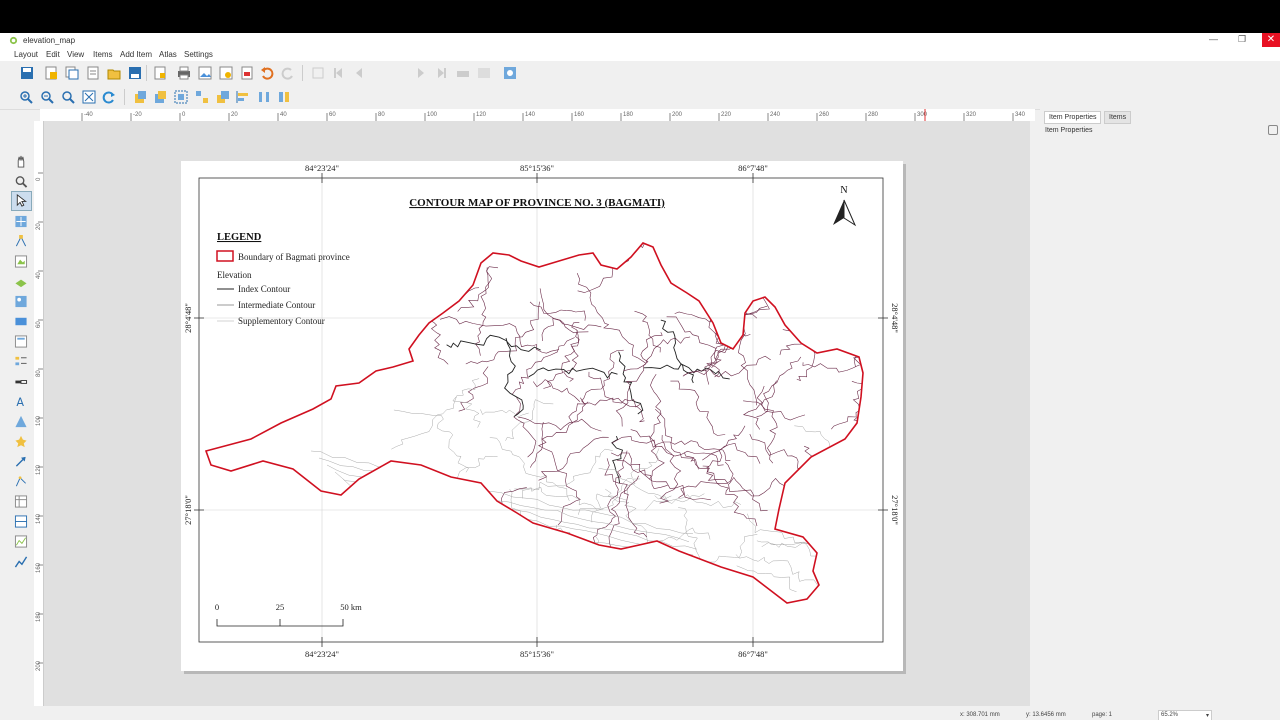 This screenshot has width=1280, height=720. I want to click on export-svg-icon, so click(226, 73).